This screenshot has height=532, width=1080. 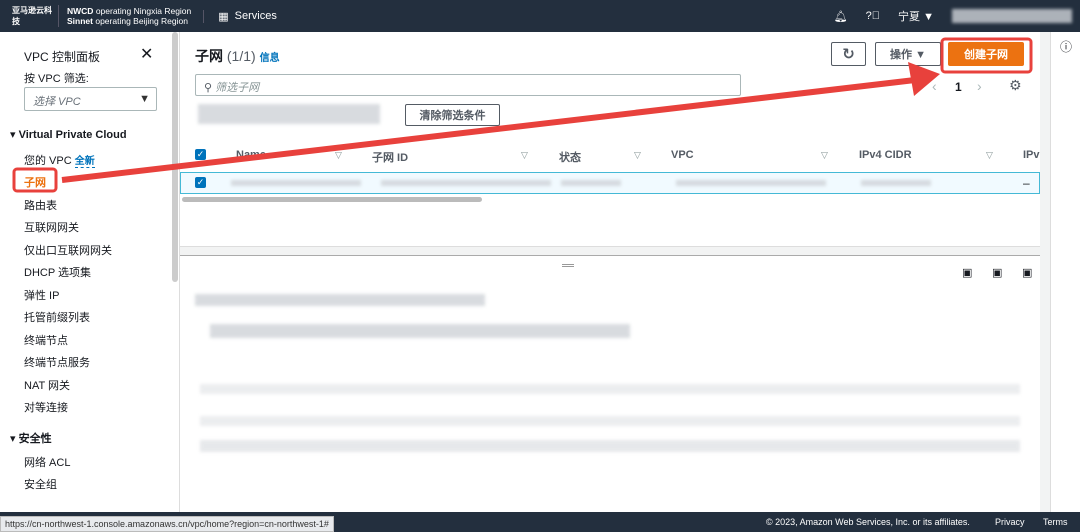 What do you see at coordinates (986, 55) in the screenshot?
I see `highlight-create-button` at bounding box center [986, 55].